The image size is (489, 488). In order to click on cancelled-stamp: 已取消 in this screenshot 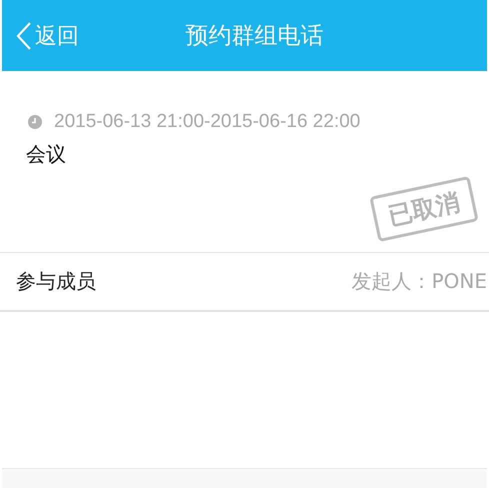, I will do `click(424, 209)`.